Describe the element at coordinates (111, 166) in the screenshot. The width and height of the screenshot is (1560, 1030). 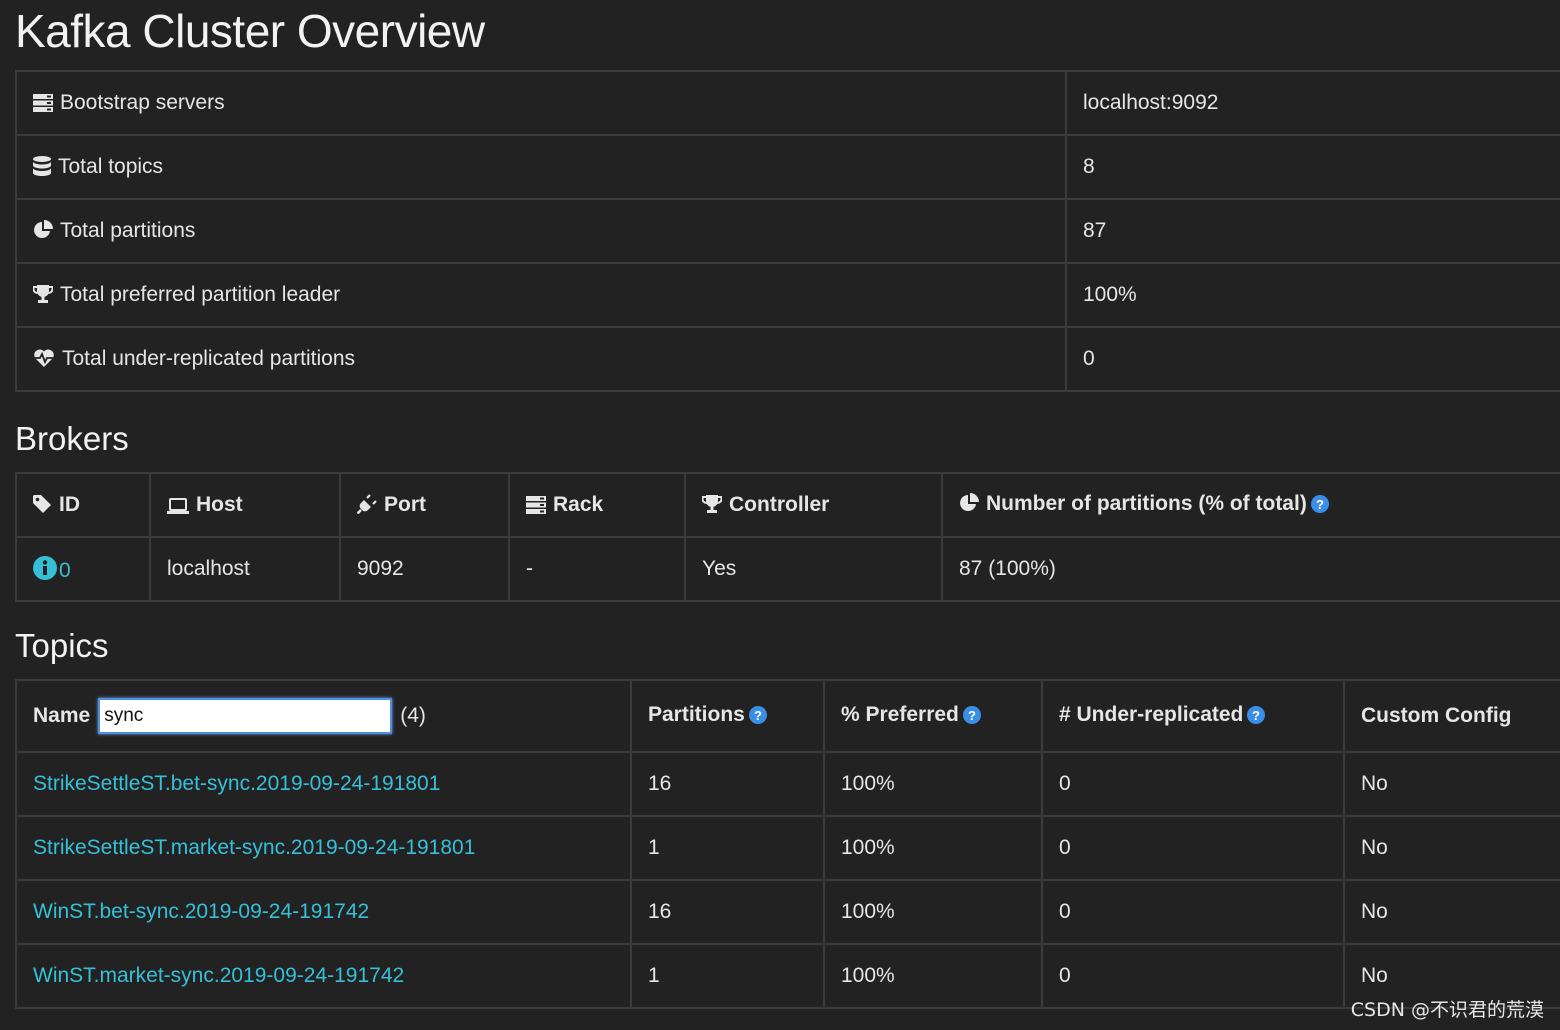
I see `overview-label: Total topics` at that location.